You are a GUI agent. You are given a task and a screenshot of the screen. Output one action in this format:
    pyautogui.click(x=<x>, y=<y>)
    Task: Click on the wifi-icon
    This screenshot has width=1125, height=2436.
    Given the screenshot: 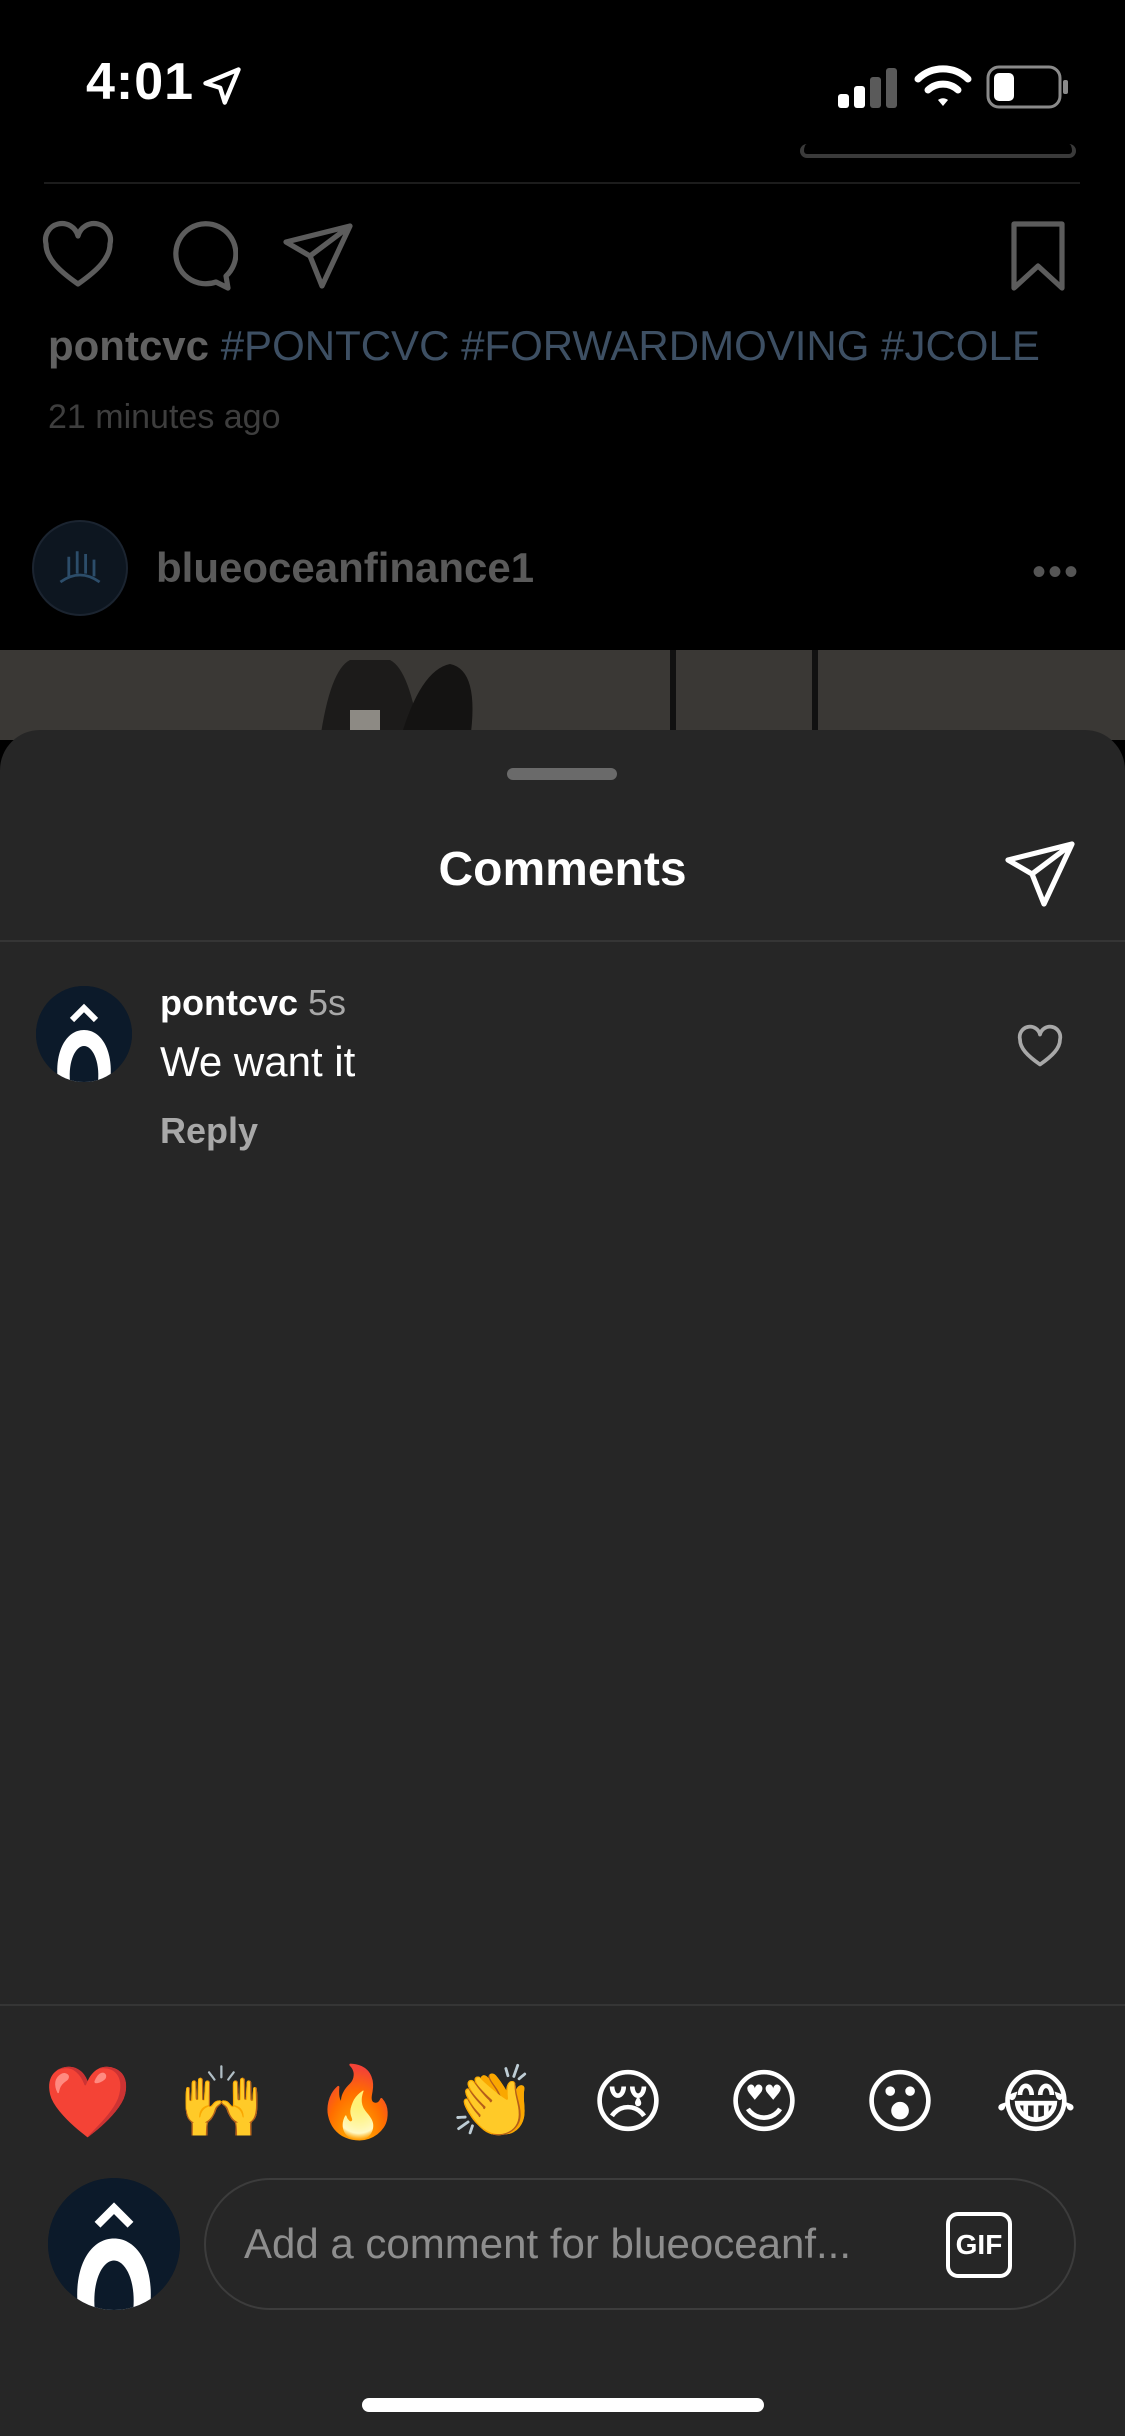 What is the action you would take?
    pyautogui.click(x=943, y=85)
    